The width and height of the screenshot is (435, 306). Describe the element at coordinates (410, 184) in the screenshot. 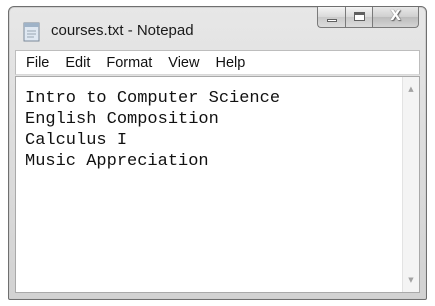

I see `vertical-scrollbar: ▲ ▼` at that location.